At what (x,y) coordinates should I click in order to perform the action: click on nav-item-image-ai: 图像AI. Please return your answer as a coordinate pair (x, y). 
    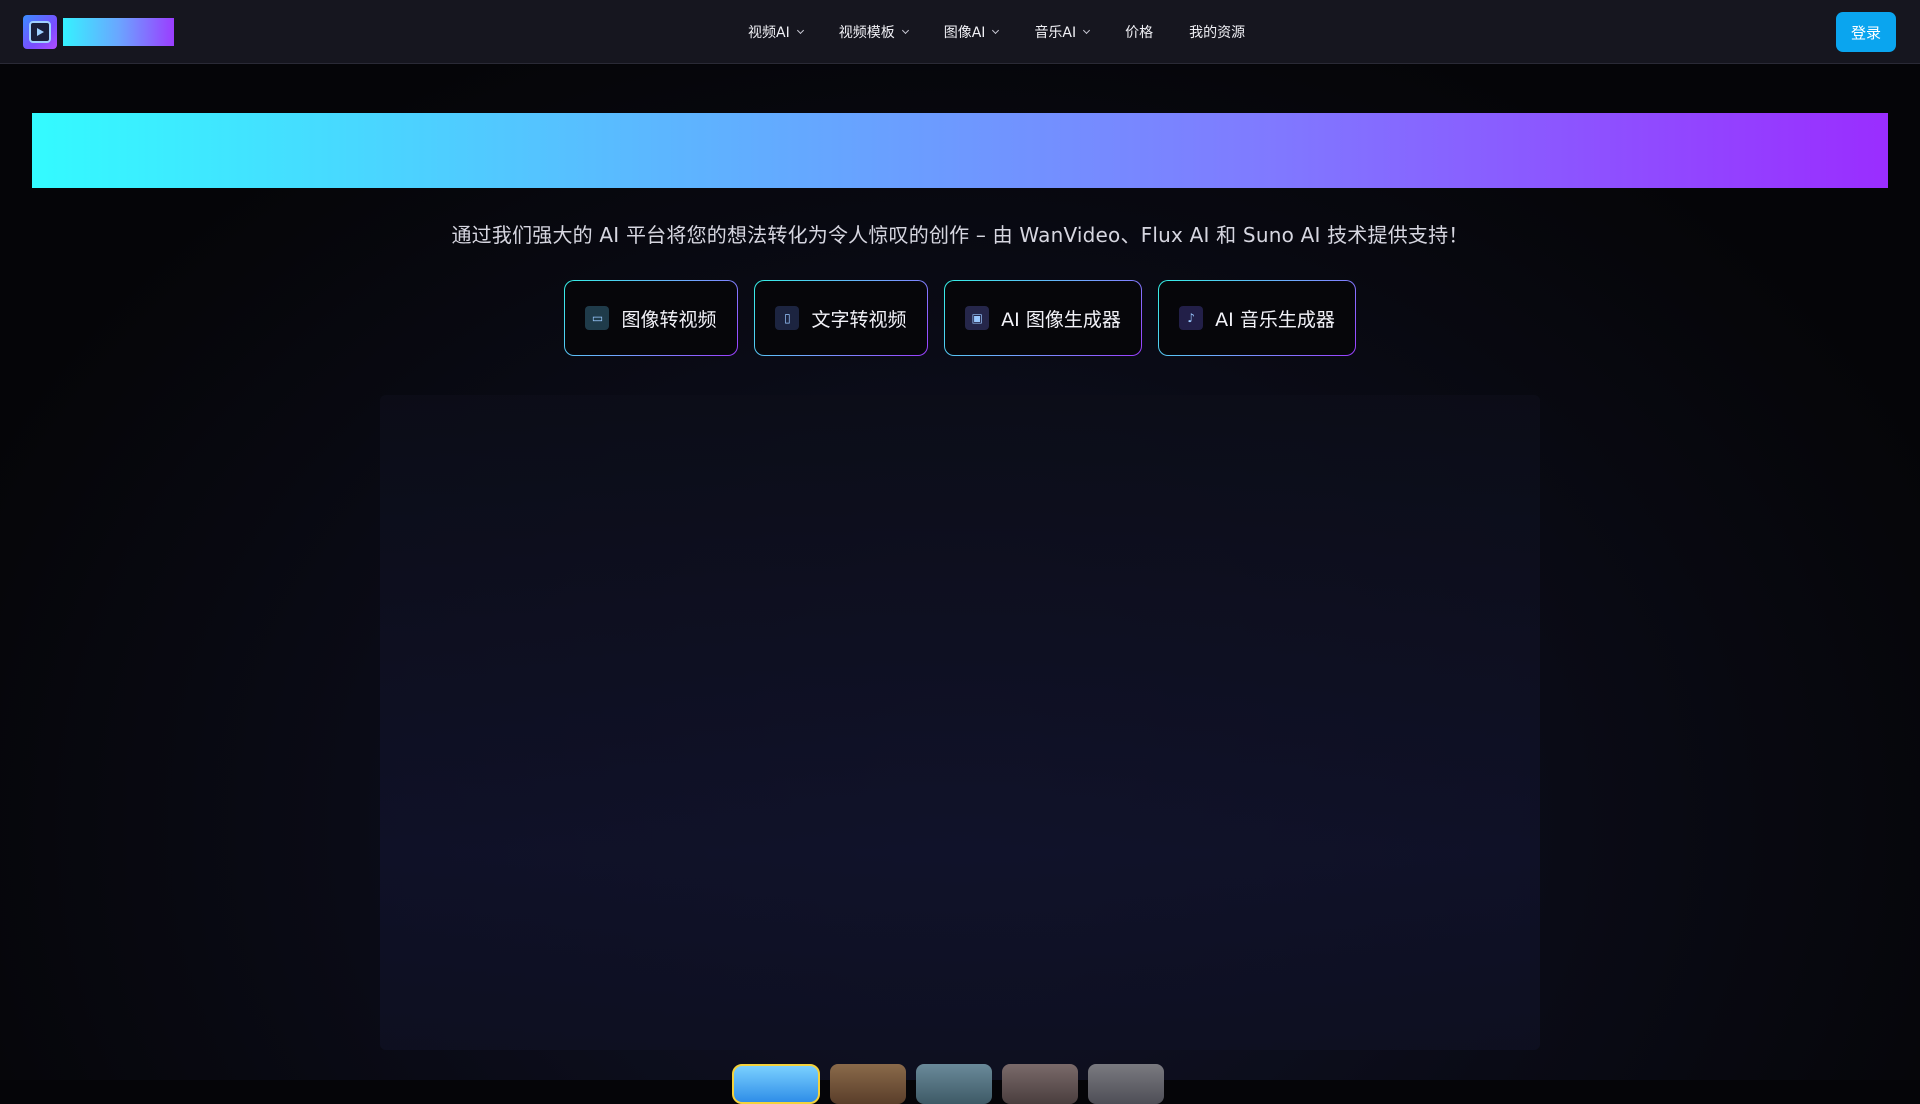
    Looking at the image, I should click on (971, 32).